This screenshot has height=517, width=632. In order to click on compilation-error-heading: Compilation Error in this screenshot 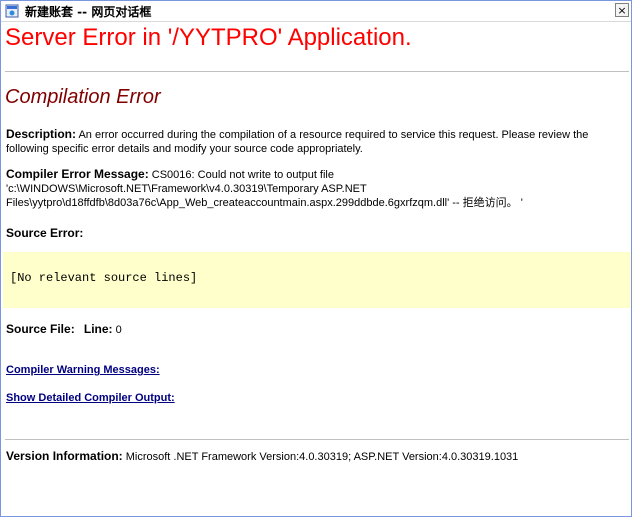, I will do `click(83, 97)`.